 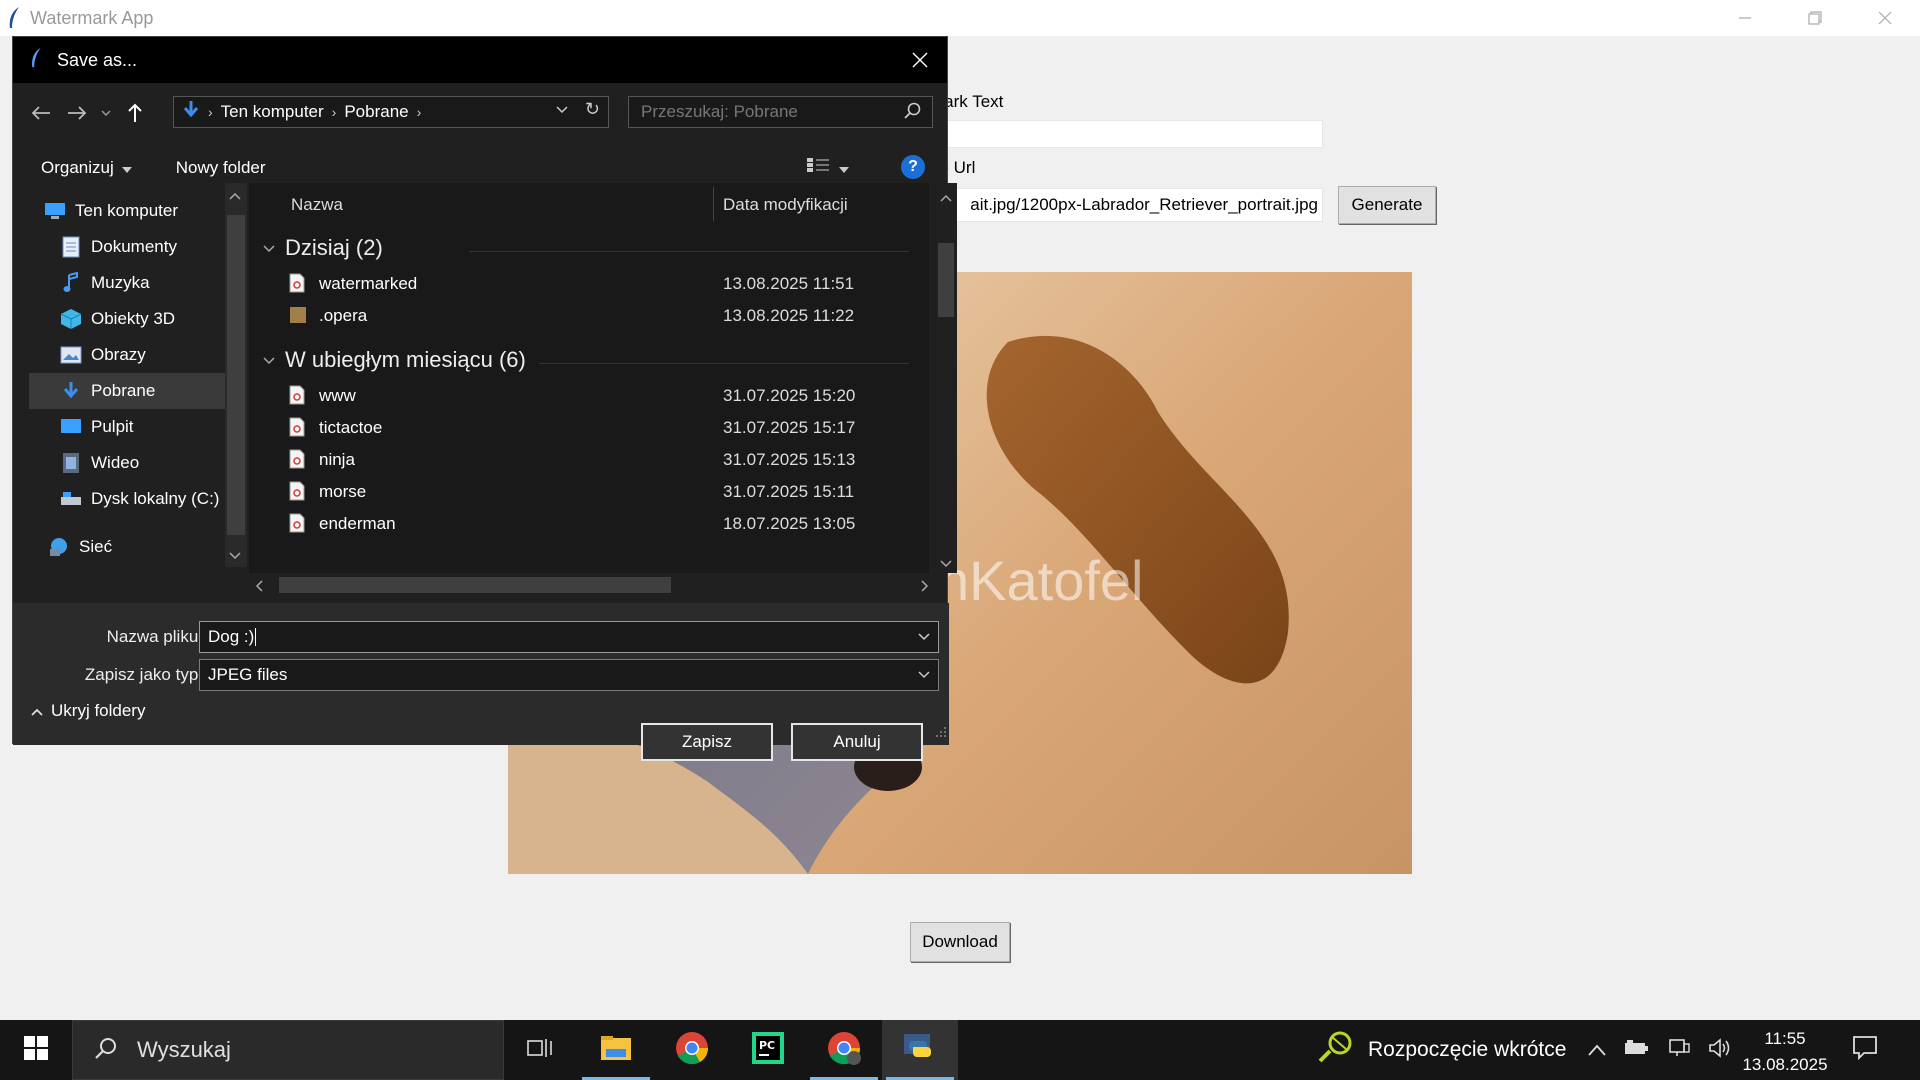 What do you see at coordinates (376, 112) in the screenshot?
I see `breadcrumb-pobrane: Pobrane` at bounding box center [376, 112].